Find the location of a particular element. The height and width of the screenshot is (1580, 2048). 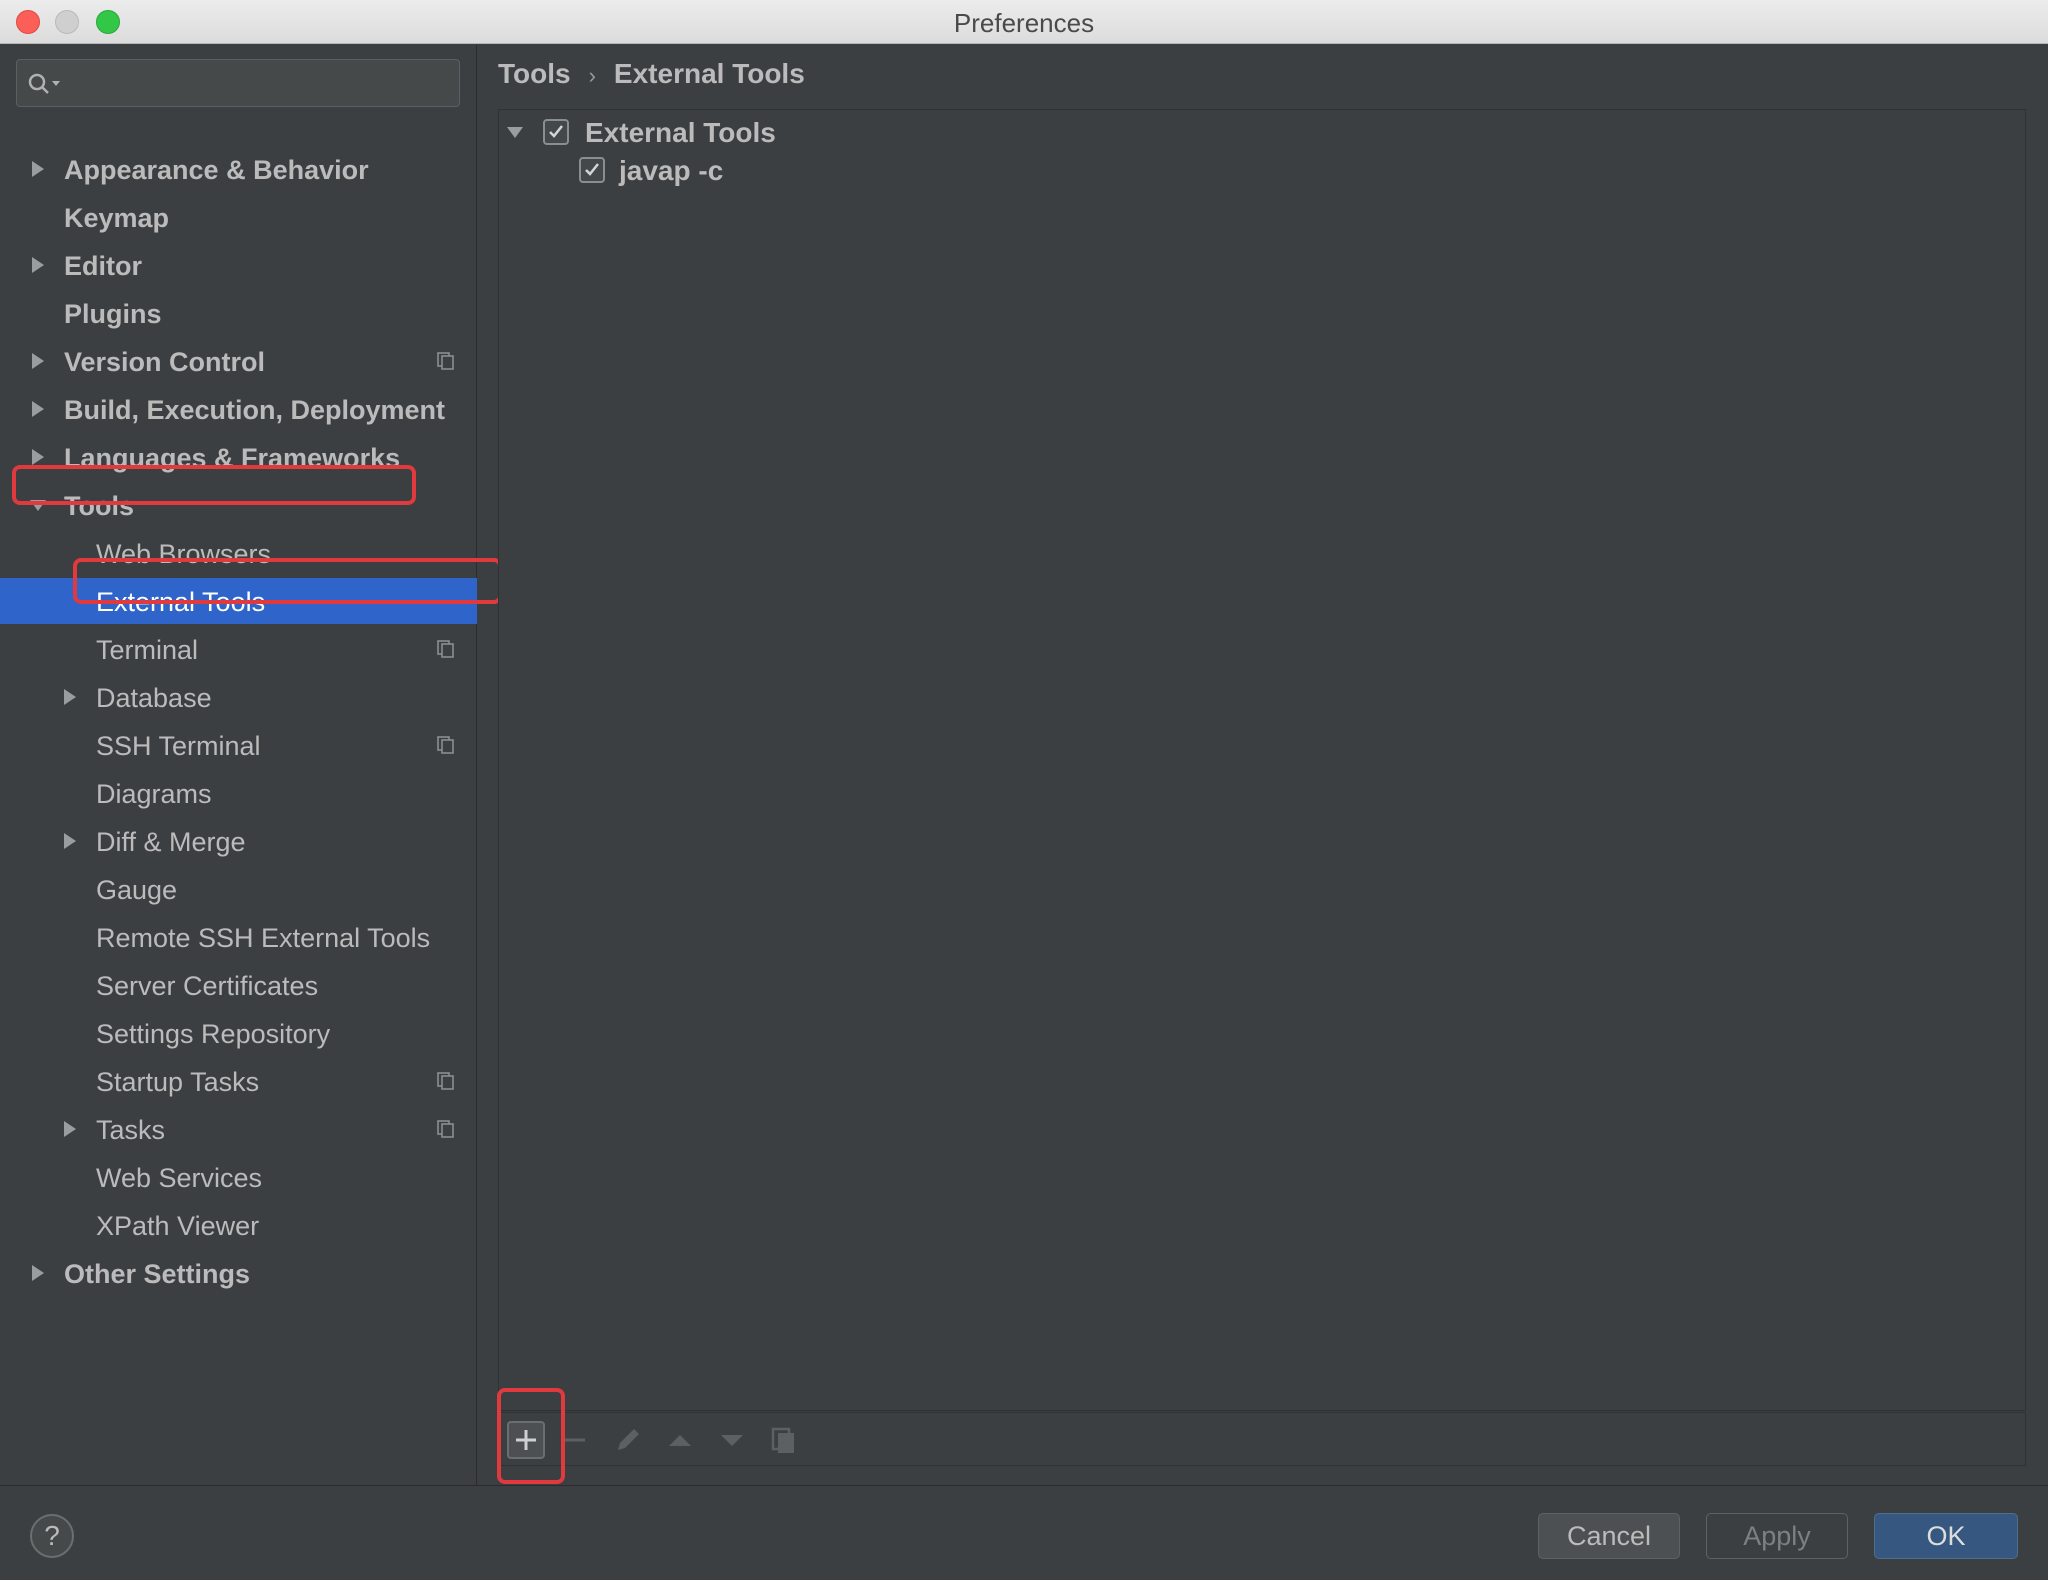

tools-highlight-box is located at coordinates (214, 485).